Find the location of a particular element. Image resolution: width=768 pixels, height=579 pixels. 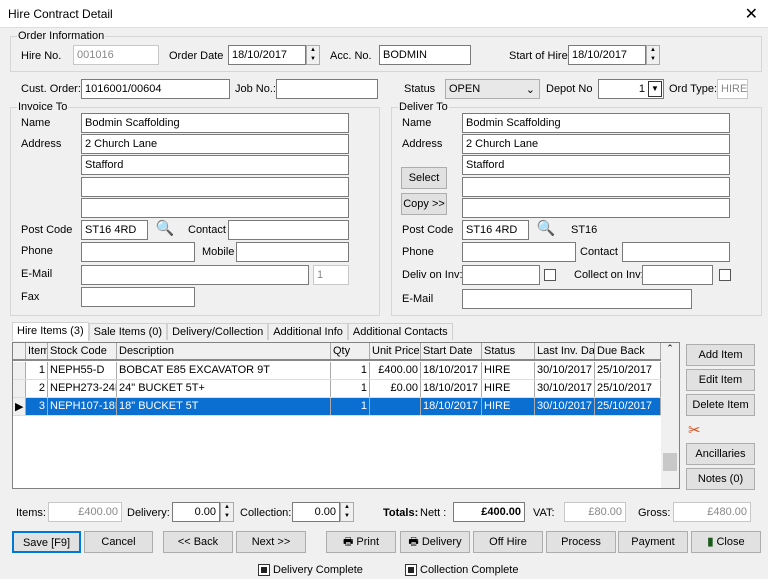

column-header: Description is located at coordinates (224, 351).